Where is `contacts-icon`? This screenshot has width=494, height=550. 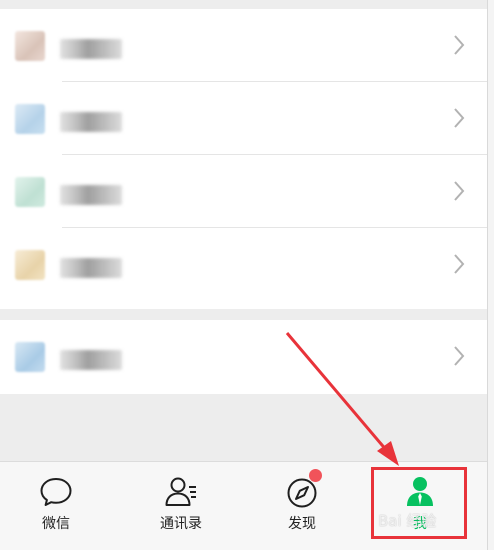 contacts-icon is located at coordinates (180, 491).